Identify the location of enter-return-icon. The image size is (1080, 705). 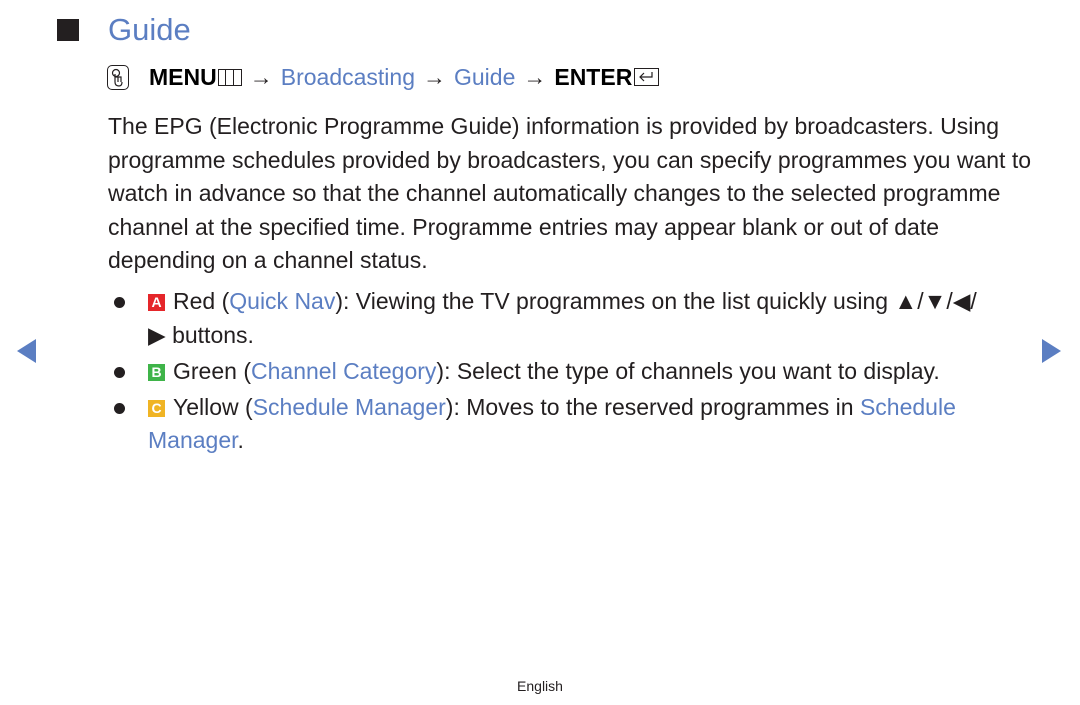
(647, 77).